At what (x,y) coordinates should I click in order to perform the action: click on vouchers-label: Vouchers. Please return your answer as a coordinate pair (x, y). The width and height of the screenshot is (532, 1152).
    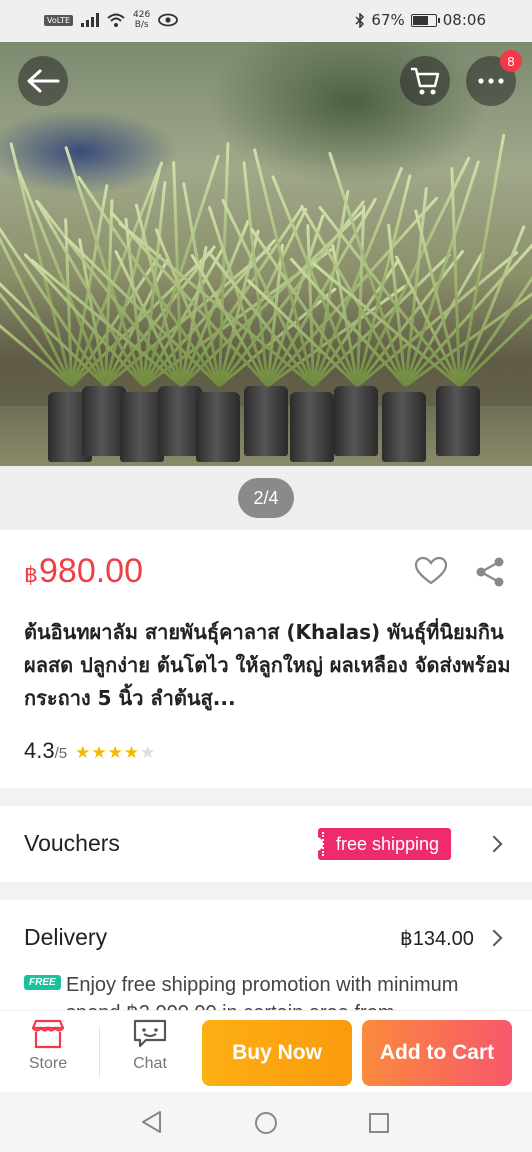
    Looking at the image, I should click on (72, 843).